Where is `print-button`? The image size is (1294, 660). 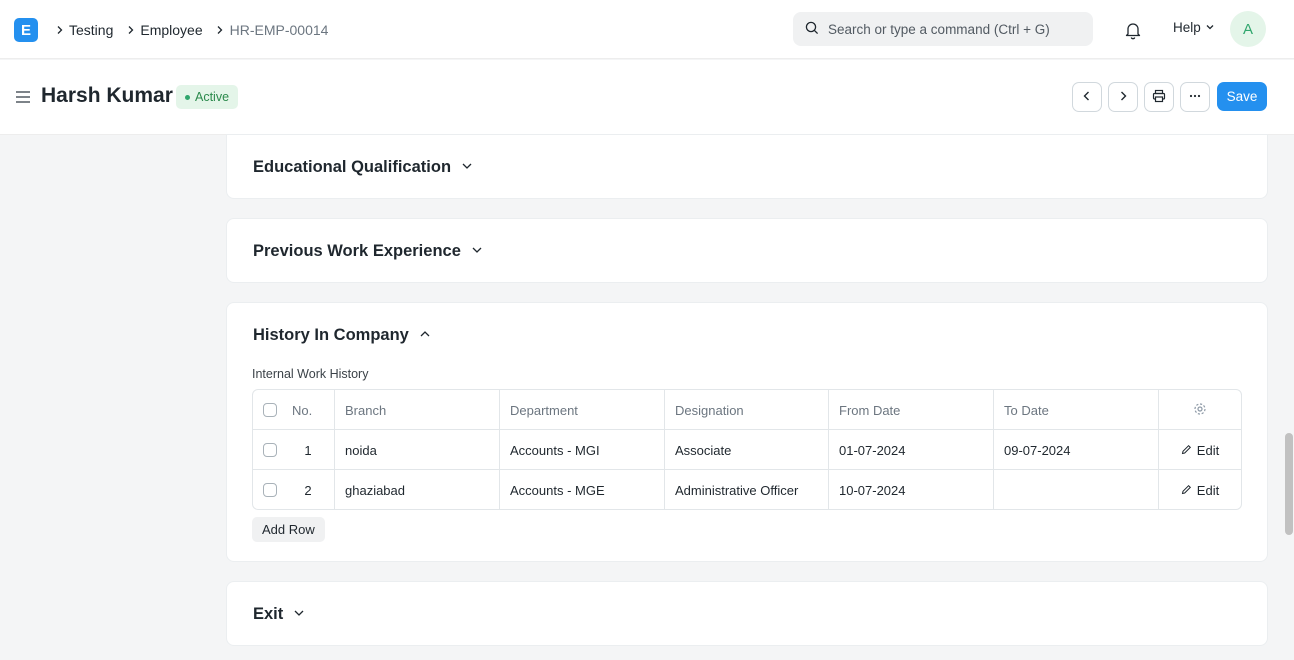
print-button is located at coordinates (1159, 97).